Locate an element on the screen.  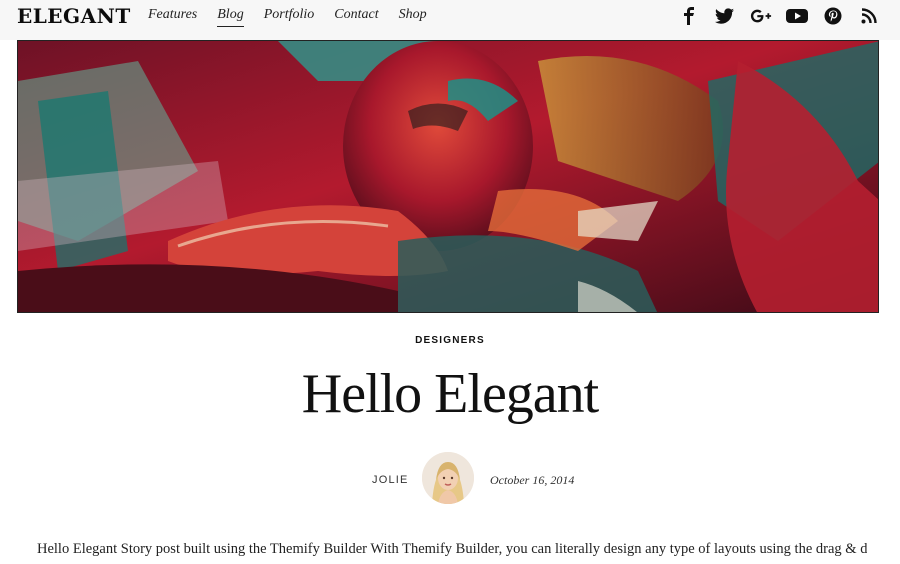
nav-item-features: Features is located at coordinates (172, 16).